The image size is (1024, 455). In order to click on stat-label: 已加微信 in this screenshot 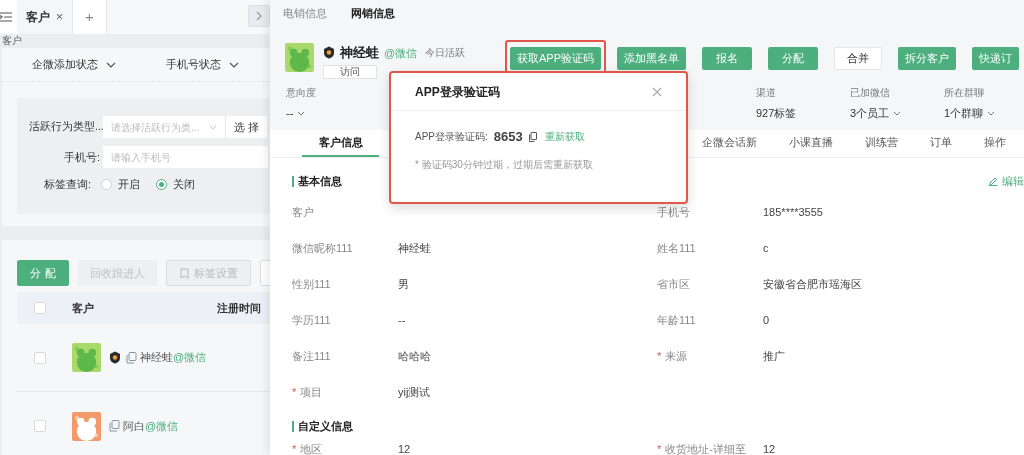, I will do `click(870, 93)`.